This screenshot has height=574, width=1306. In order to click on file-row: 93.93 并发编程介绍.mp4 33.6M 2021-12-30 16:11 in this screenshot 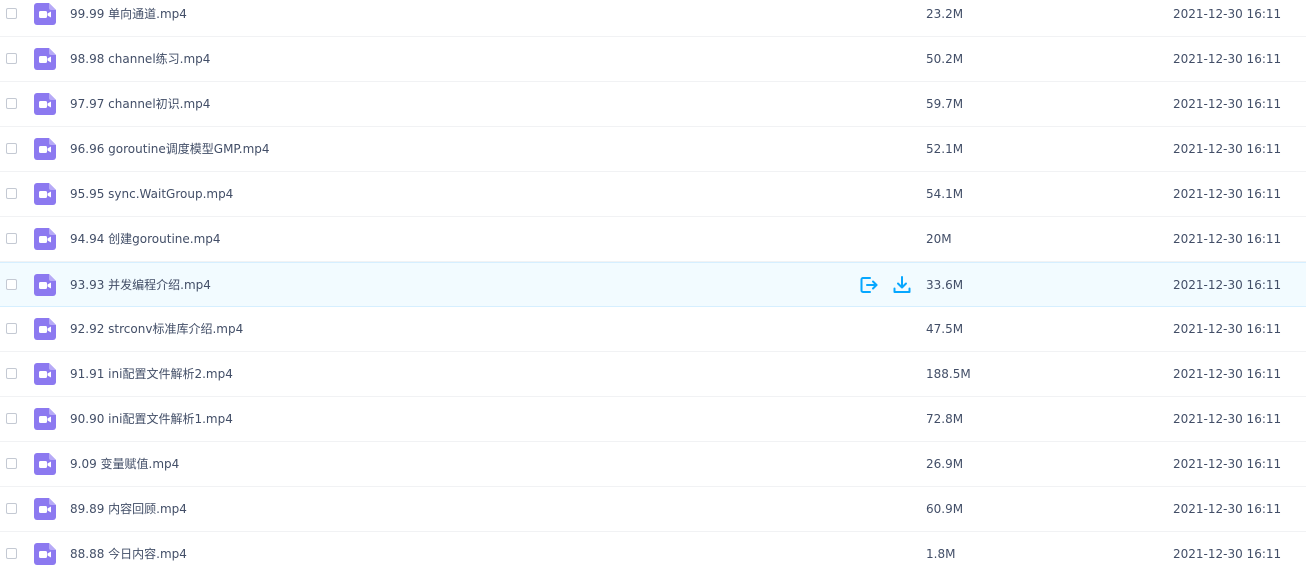, I will do `click(653, 284)`.